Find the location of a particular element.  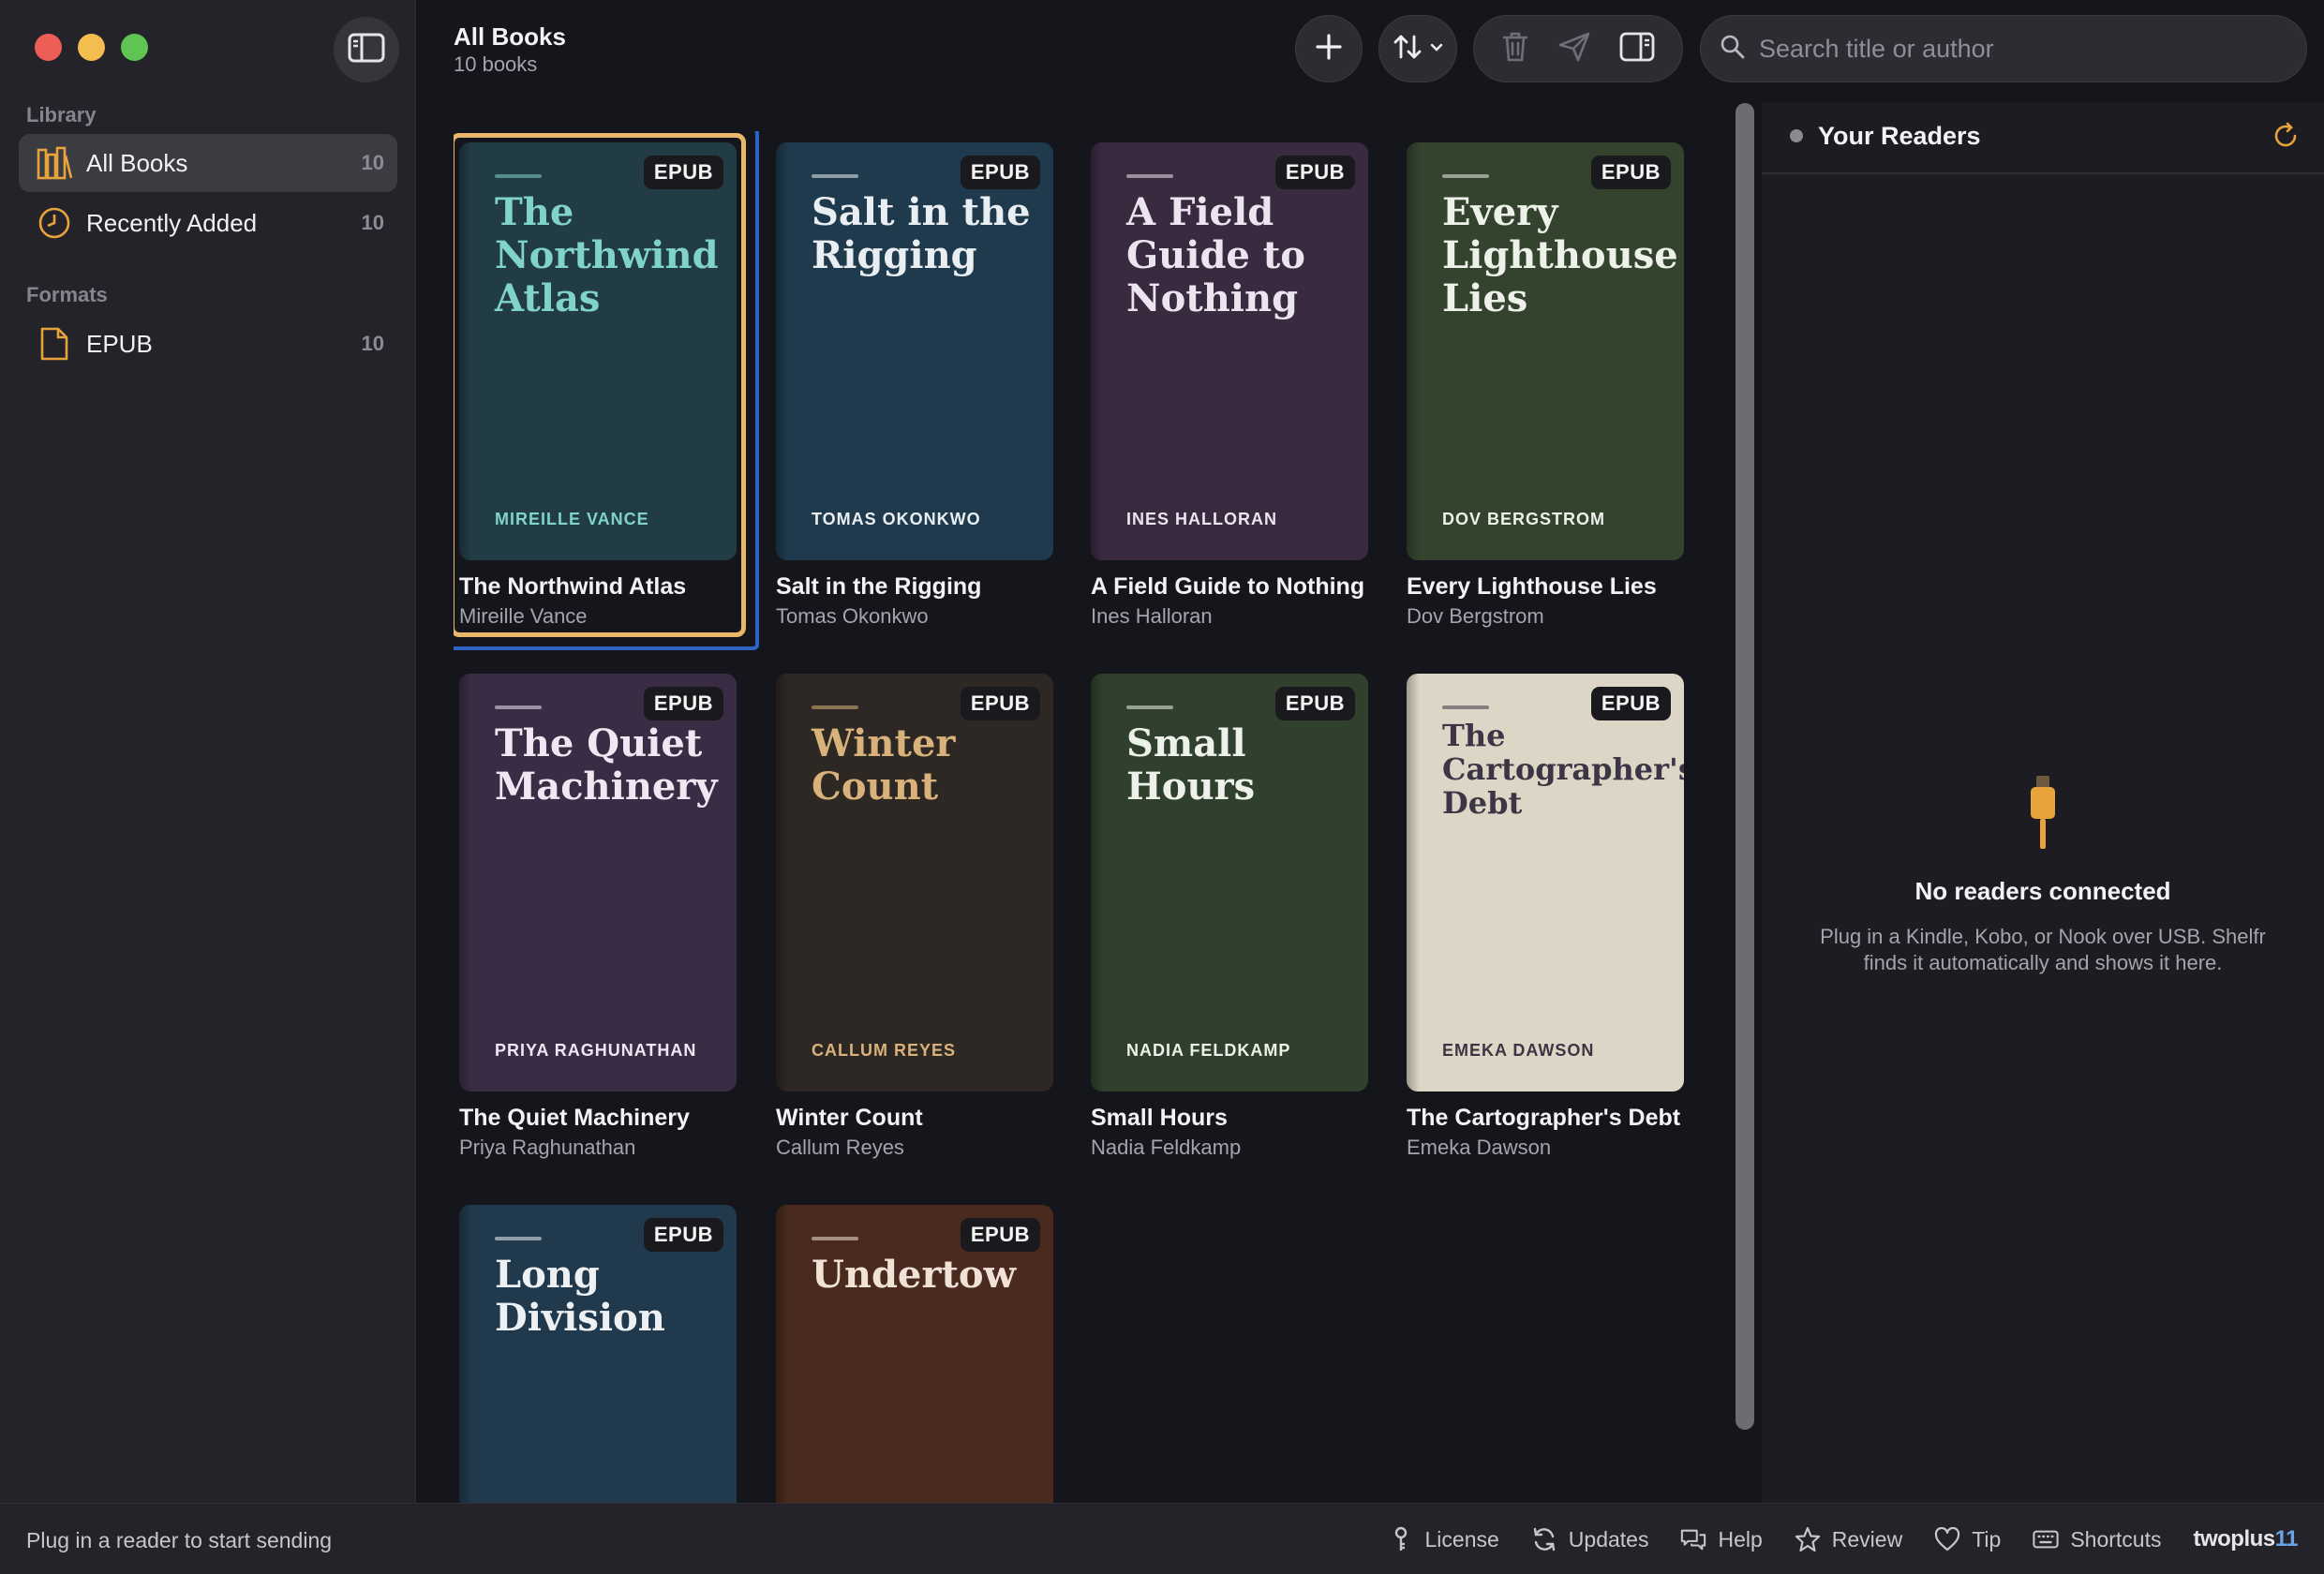

library-section-label: Library is located at coordinates (61, 114).